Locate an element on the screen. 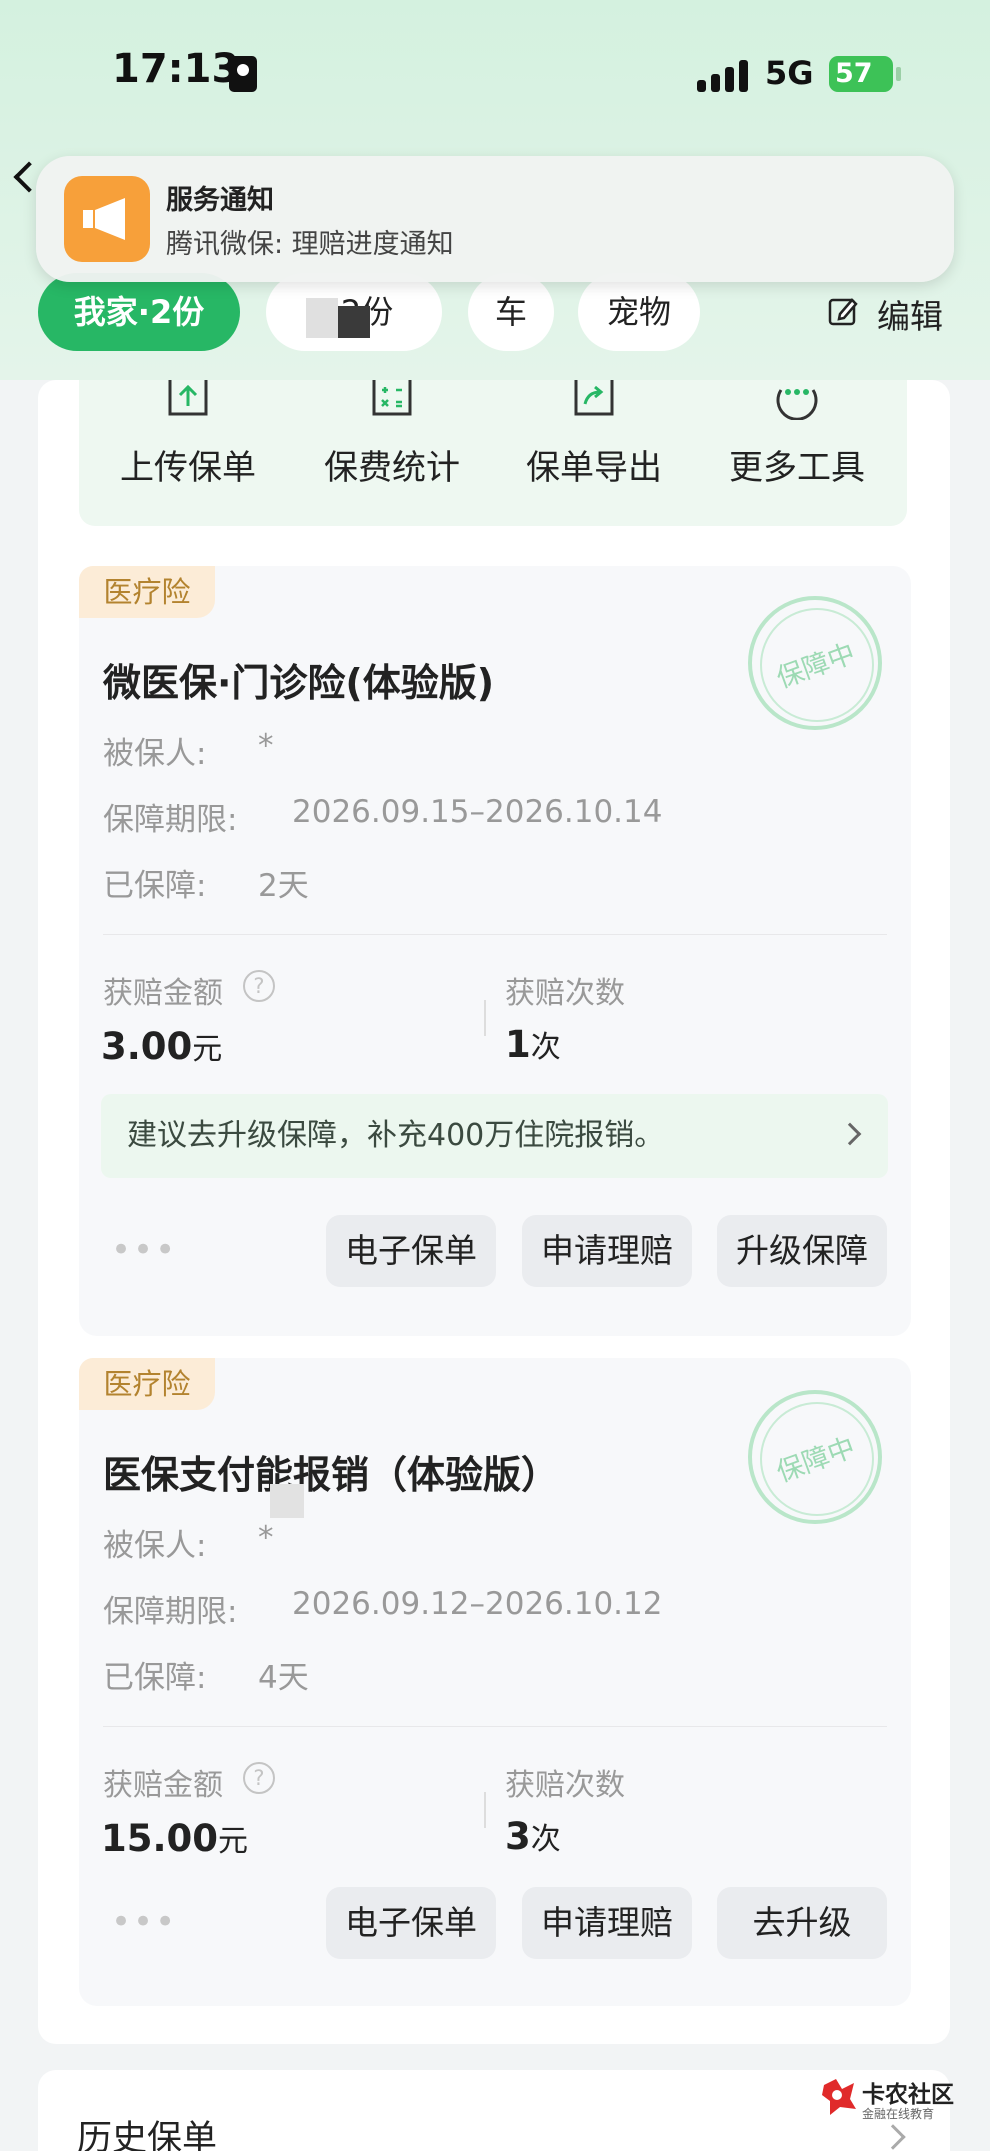  battery-icon: 57 is located at coordinates (865, 74).